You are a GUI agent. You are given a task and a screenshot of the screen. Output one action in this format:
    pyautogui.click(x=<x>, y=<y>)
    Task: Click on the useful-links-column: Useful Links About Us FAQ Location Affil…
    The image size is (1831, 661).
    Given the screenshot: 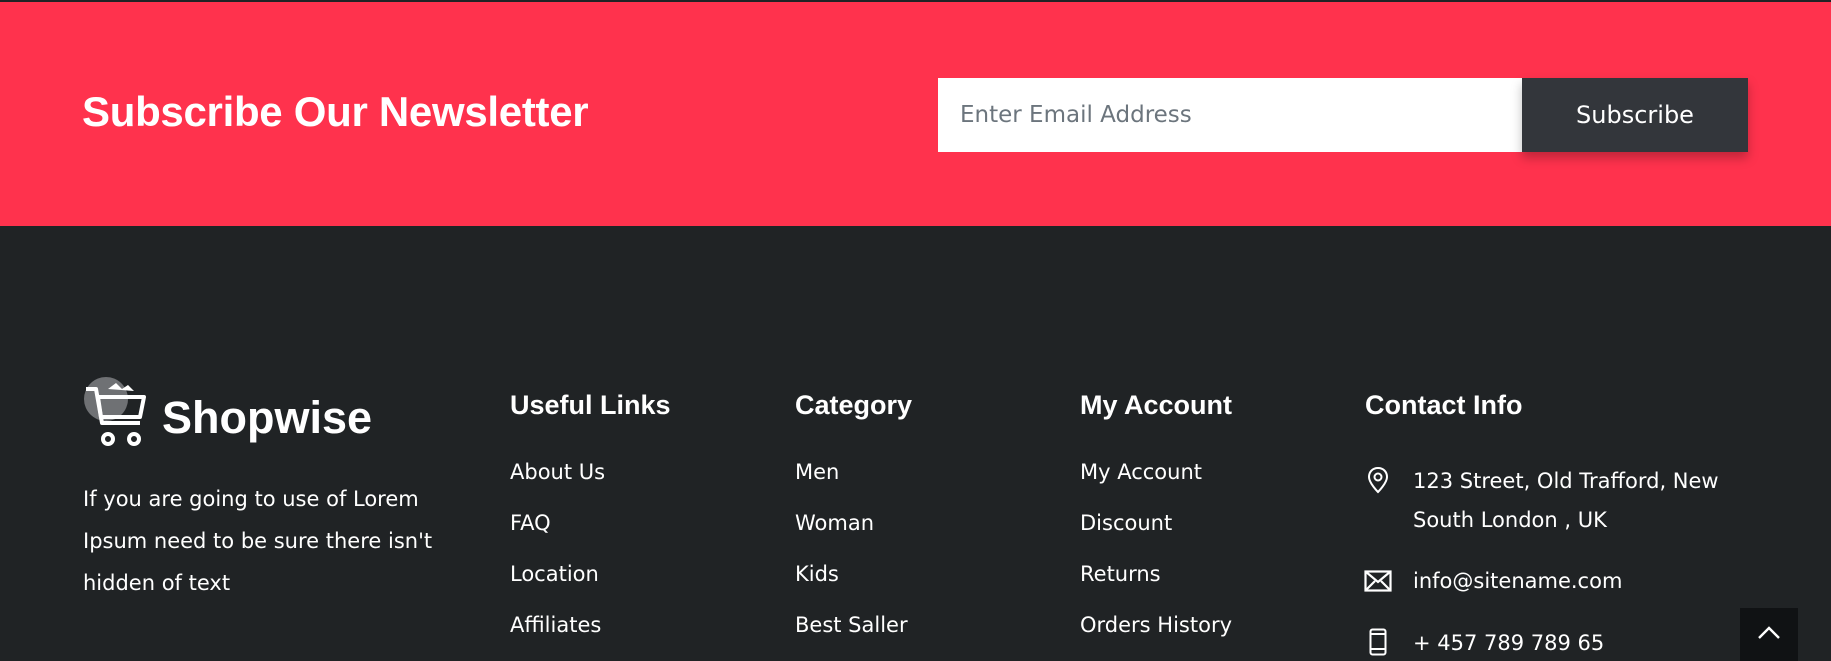 What is the action you would take?
    pyautogui.click(x=590, y=525)
    